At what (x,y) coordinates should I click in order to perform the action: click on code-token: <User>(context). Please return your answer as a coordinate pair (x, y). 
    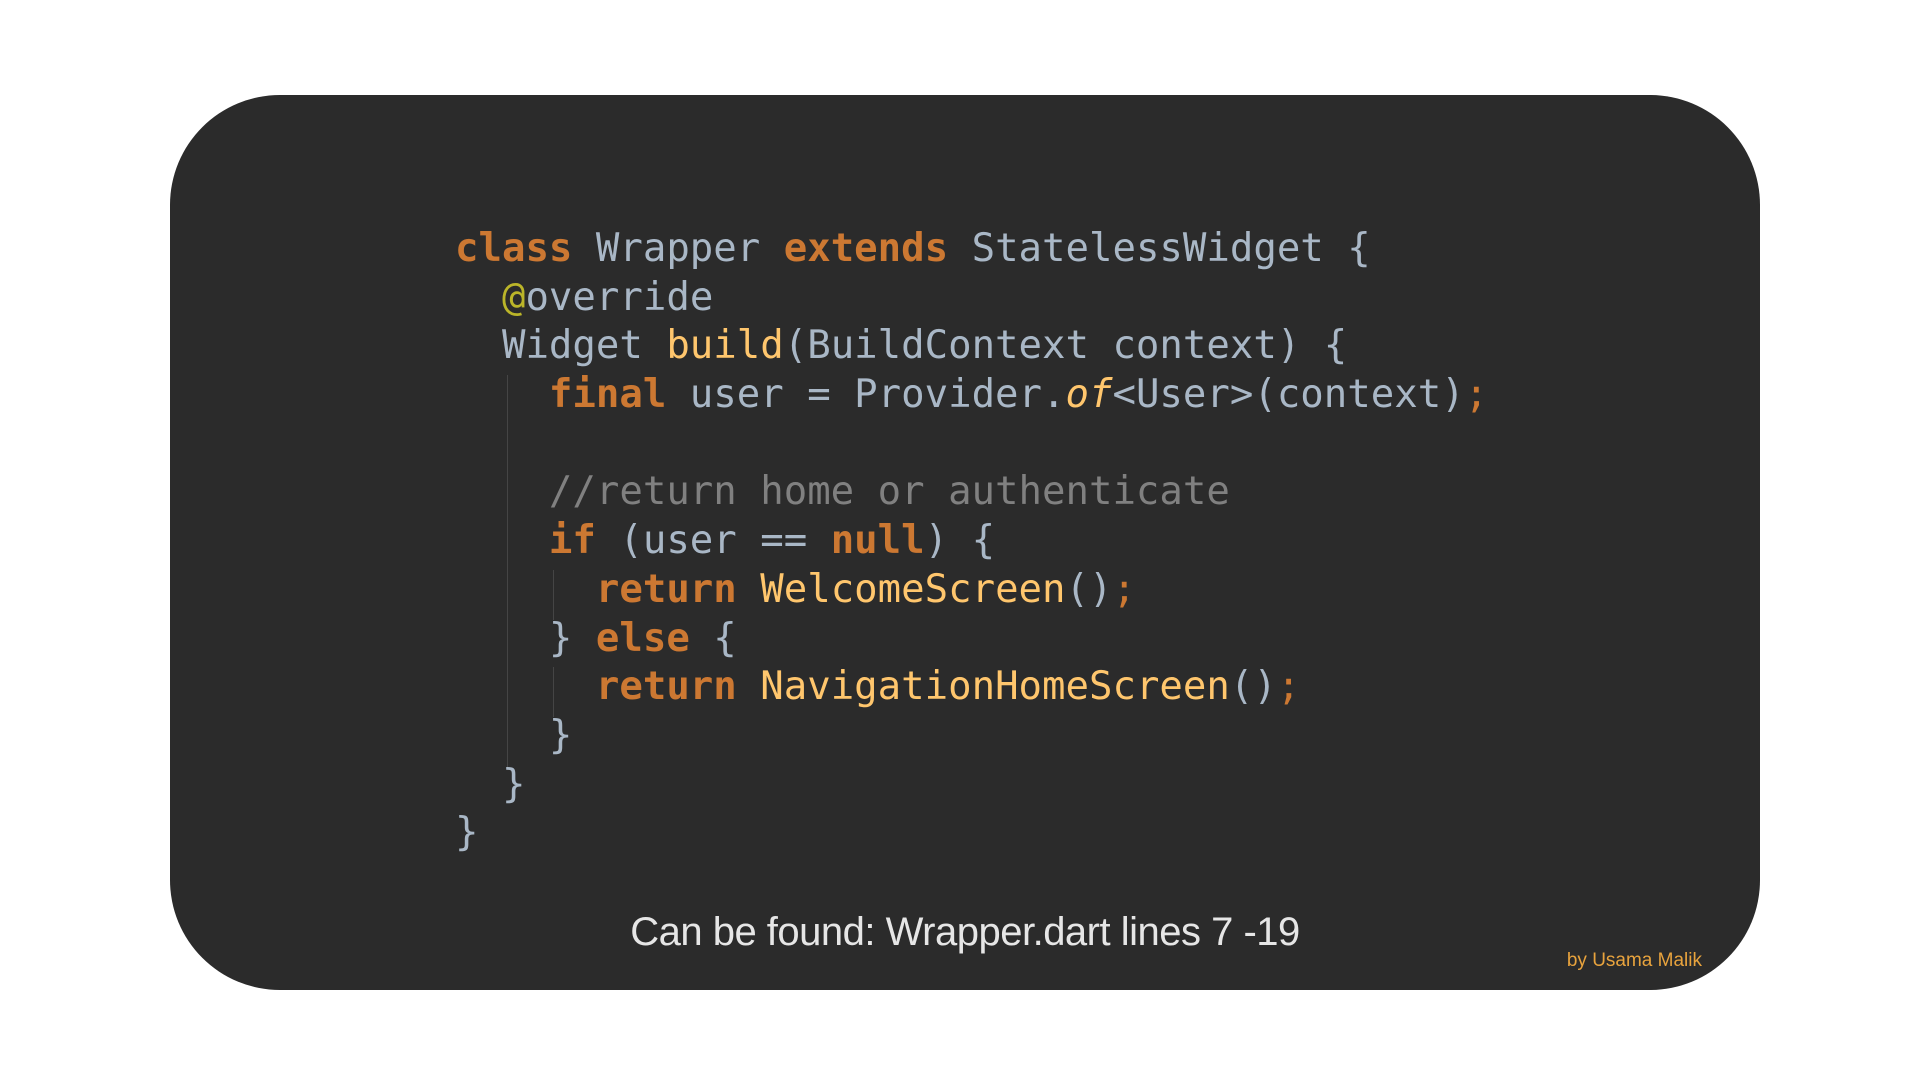
    Looking at the image, I should click on (1288, 395).